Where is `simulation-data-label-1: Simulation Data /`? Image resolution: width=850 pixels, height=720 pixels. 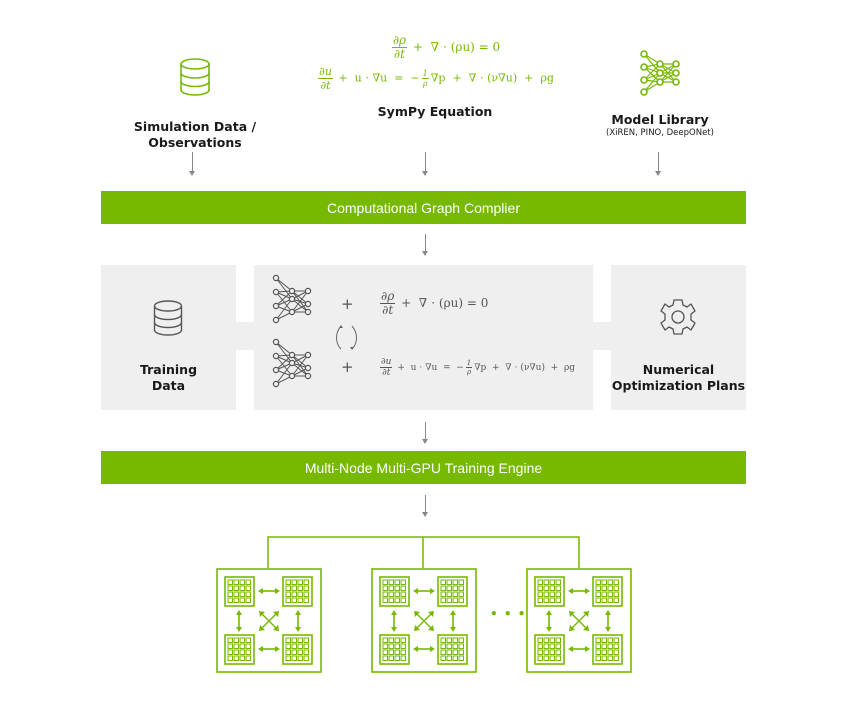
simulation-data-label-1: Simulation Data / is located at coordinates (195, 126).